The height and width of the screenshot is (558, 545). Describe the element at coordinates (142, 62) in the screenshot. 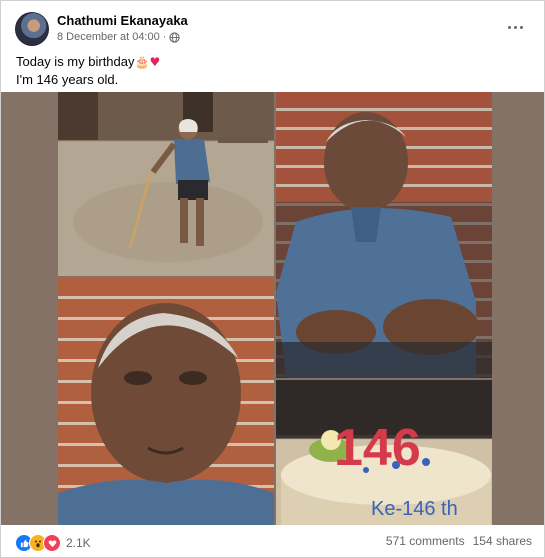

I see `cake-emoji-icon: 🎂` at that location.